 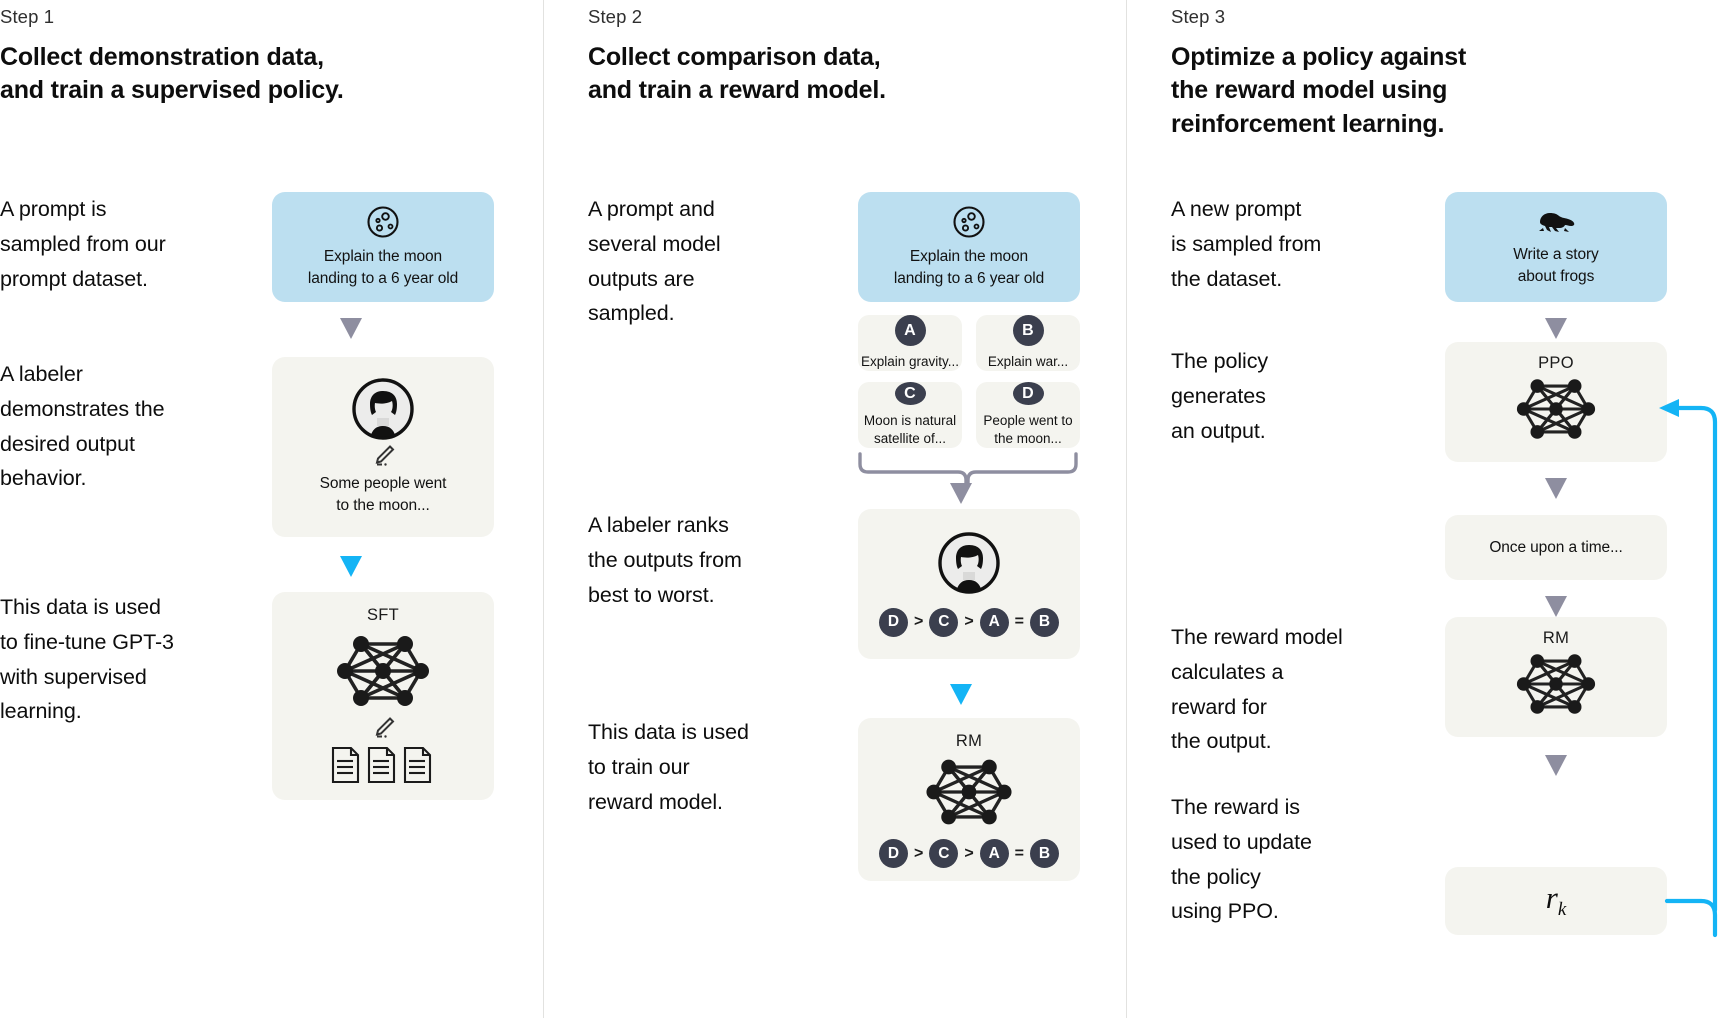 What do you see at coordinates (1219, 396) in the screenshot?
I see `step-3-paragraph-2: The policy generates an output.` at bounding box center [1219, 396].